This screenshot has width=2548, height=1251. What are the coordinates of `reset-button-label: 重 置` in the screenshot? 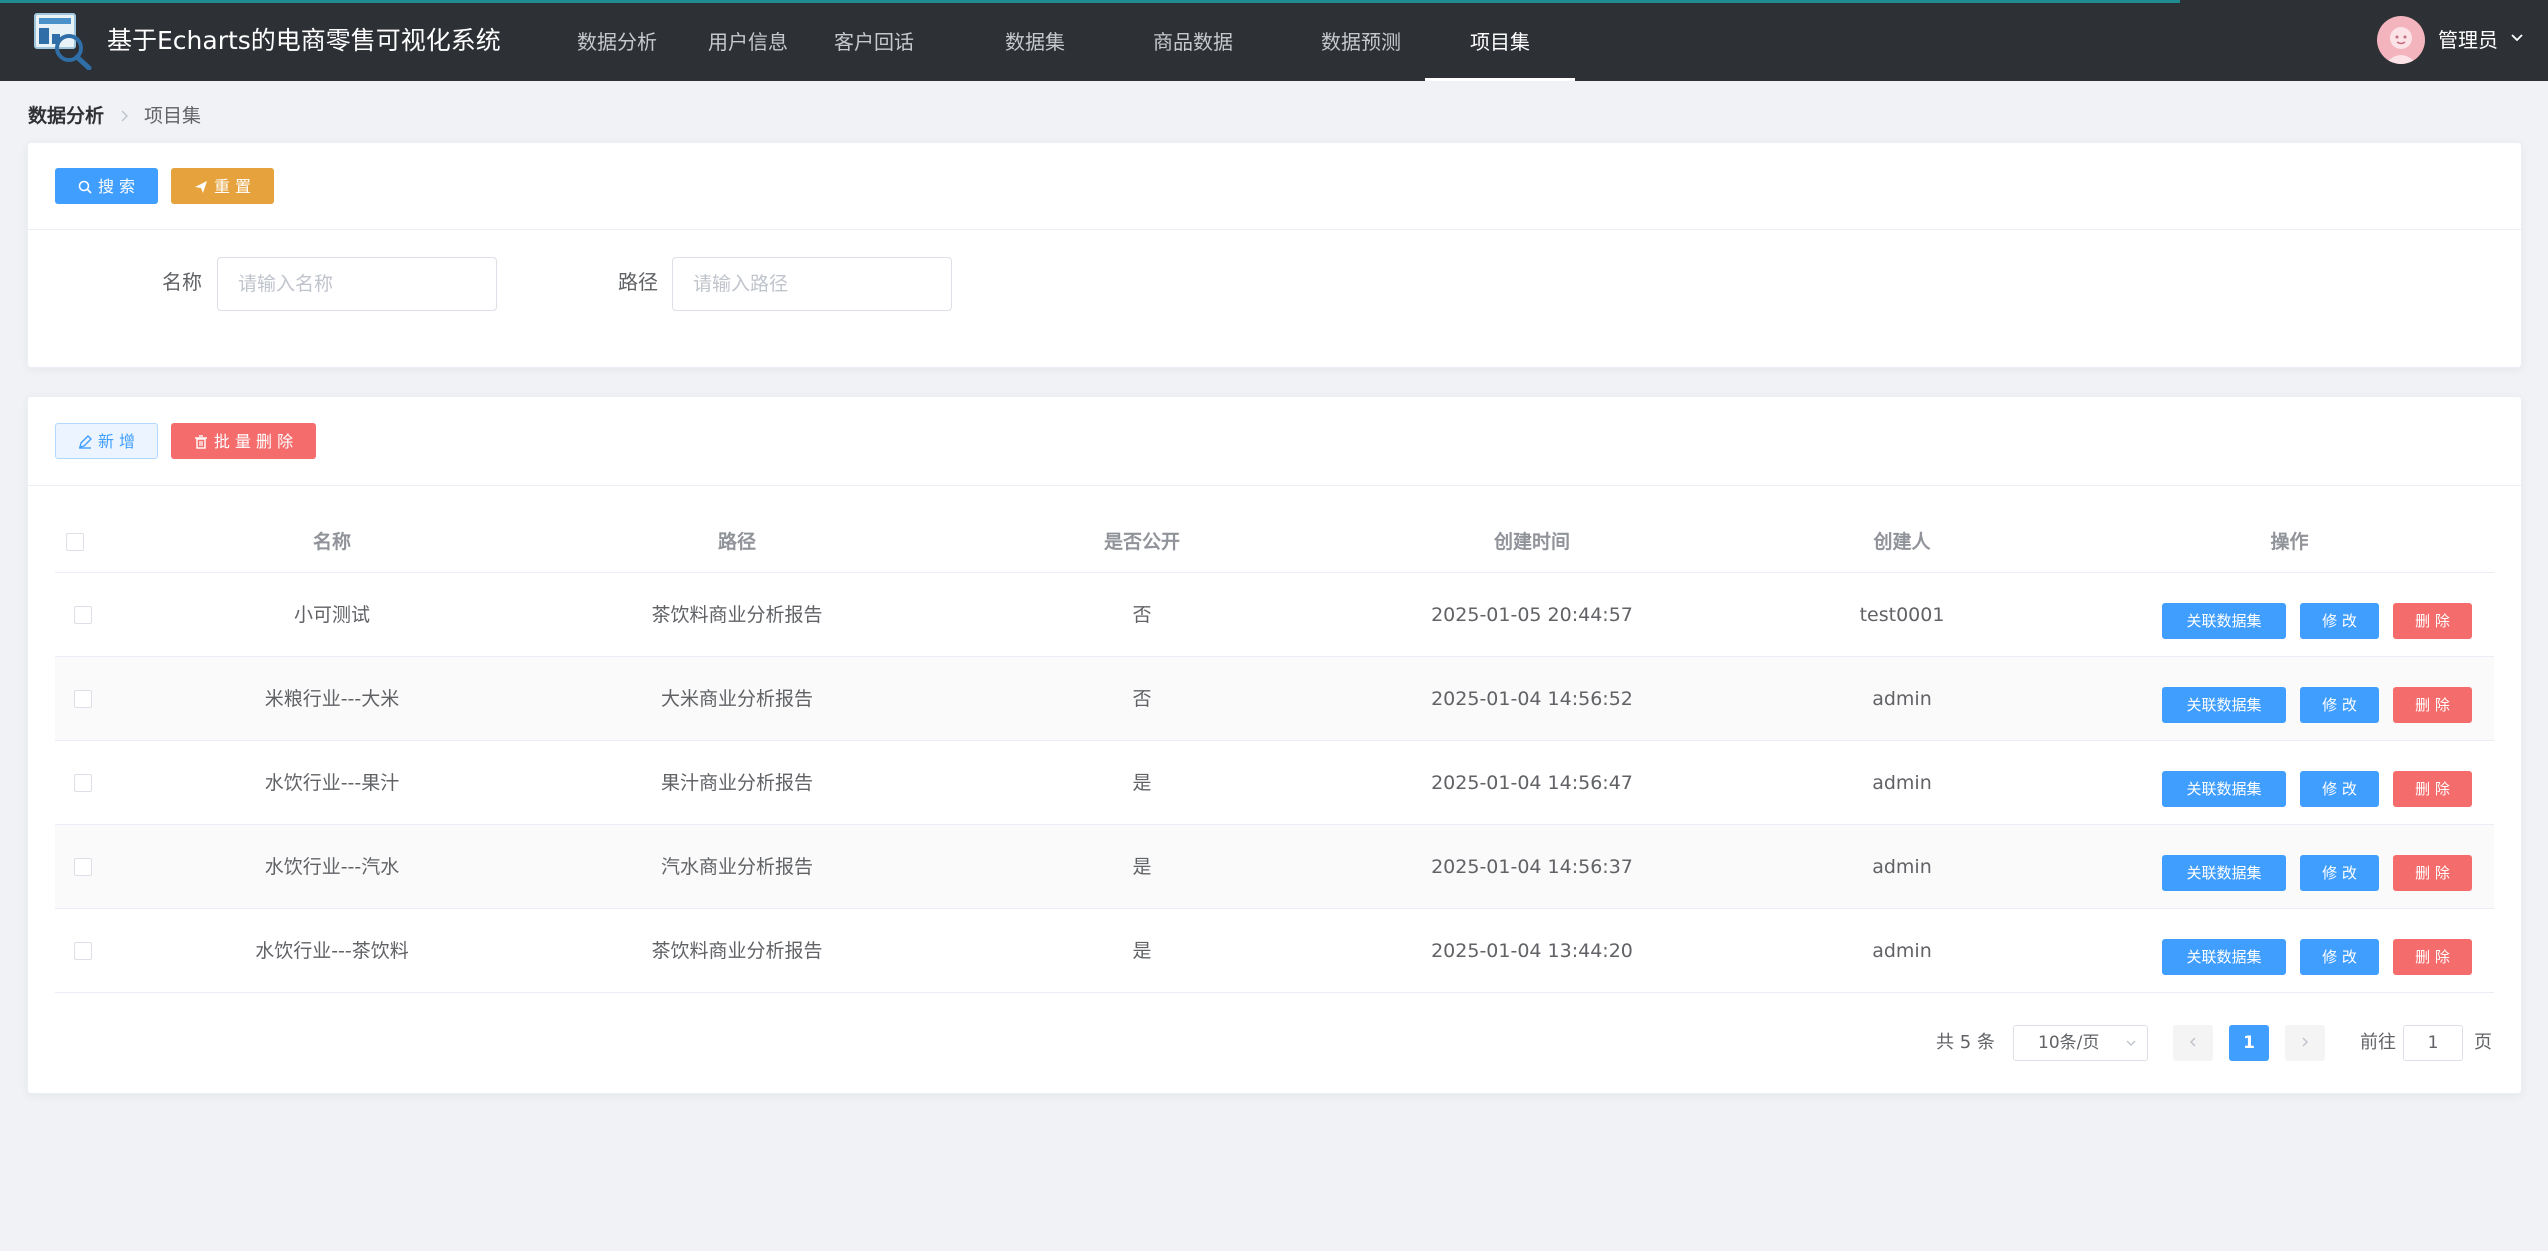 It's located at (232, 186).